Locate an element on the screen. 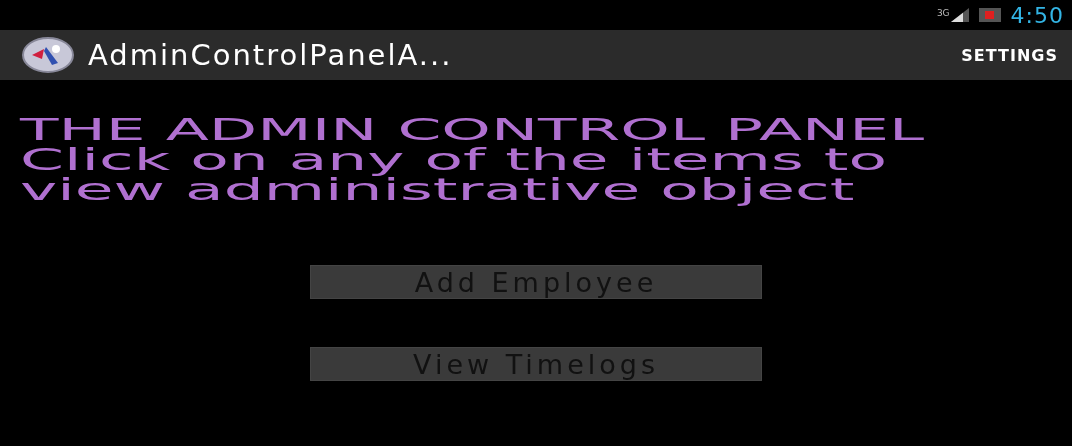 The height and width of the screenshot is (446, 1072). settings-button: SETTINGS is located at coordinates (1009, 55).